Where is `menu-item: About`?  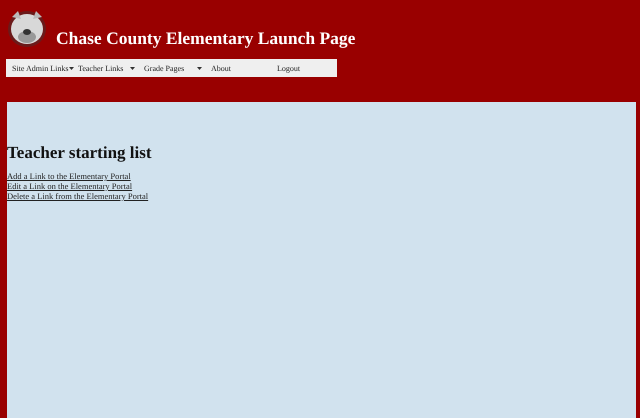
menu-item: About is located at coordinates (238, 68).